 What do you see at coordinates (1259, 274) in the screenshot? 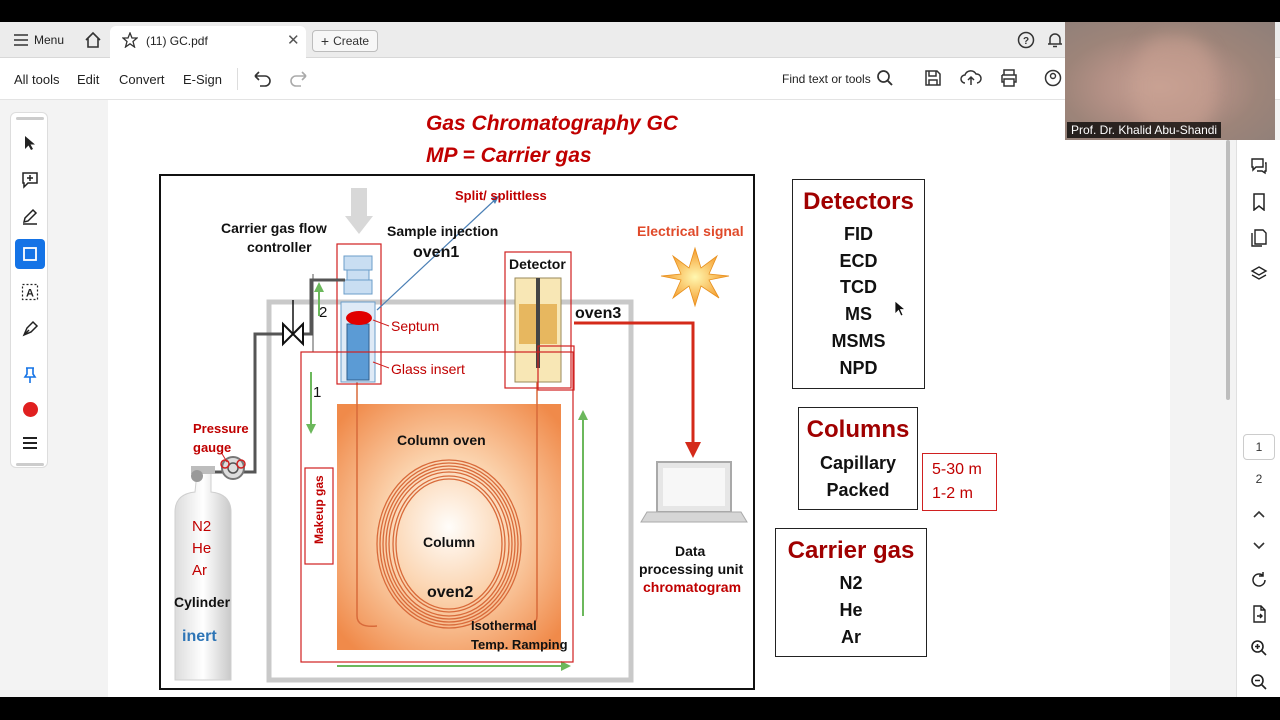
I see `layers-panel-button` at bounding box center [1259, 274].